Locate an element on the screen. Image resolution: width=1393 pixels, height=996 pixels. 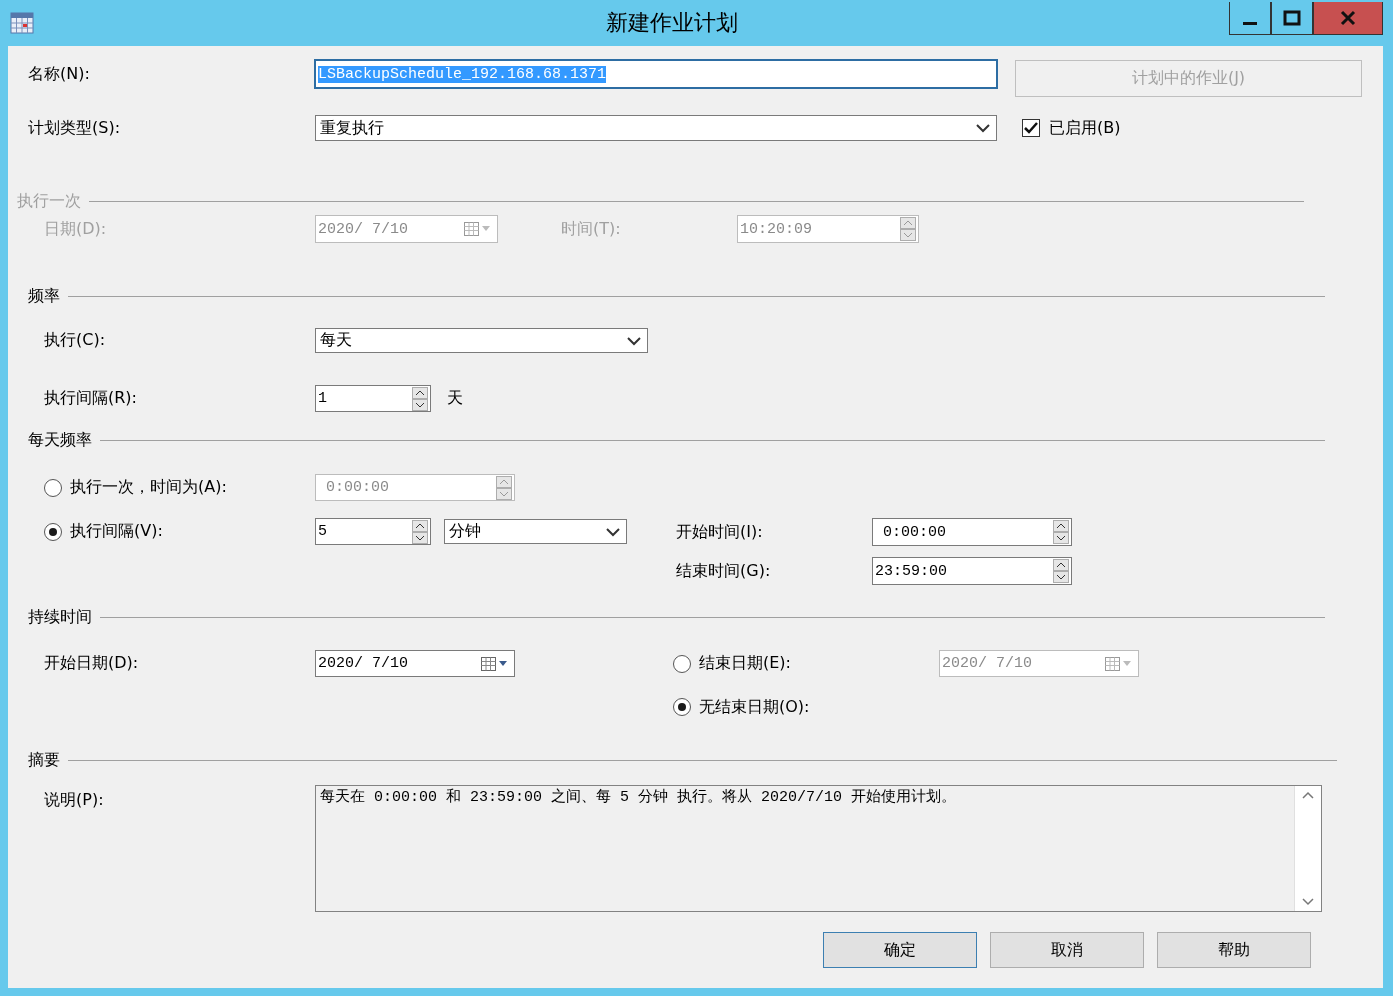
section-title: 持续时间 is located at coordinates (60, 617).